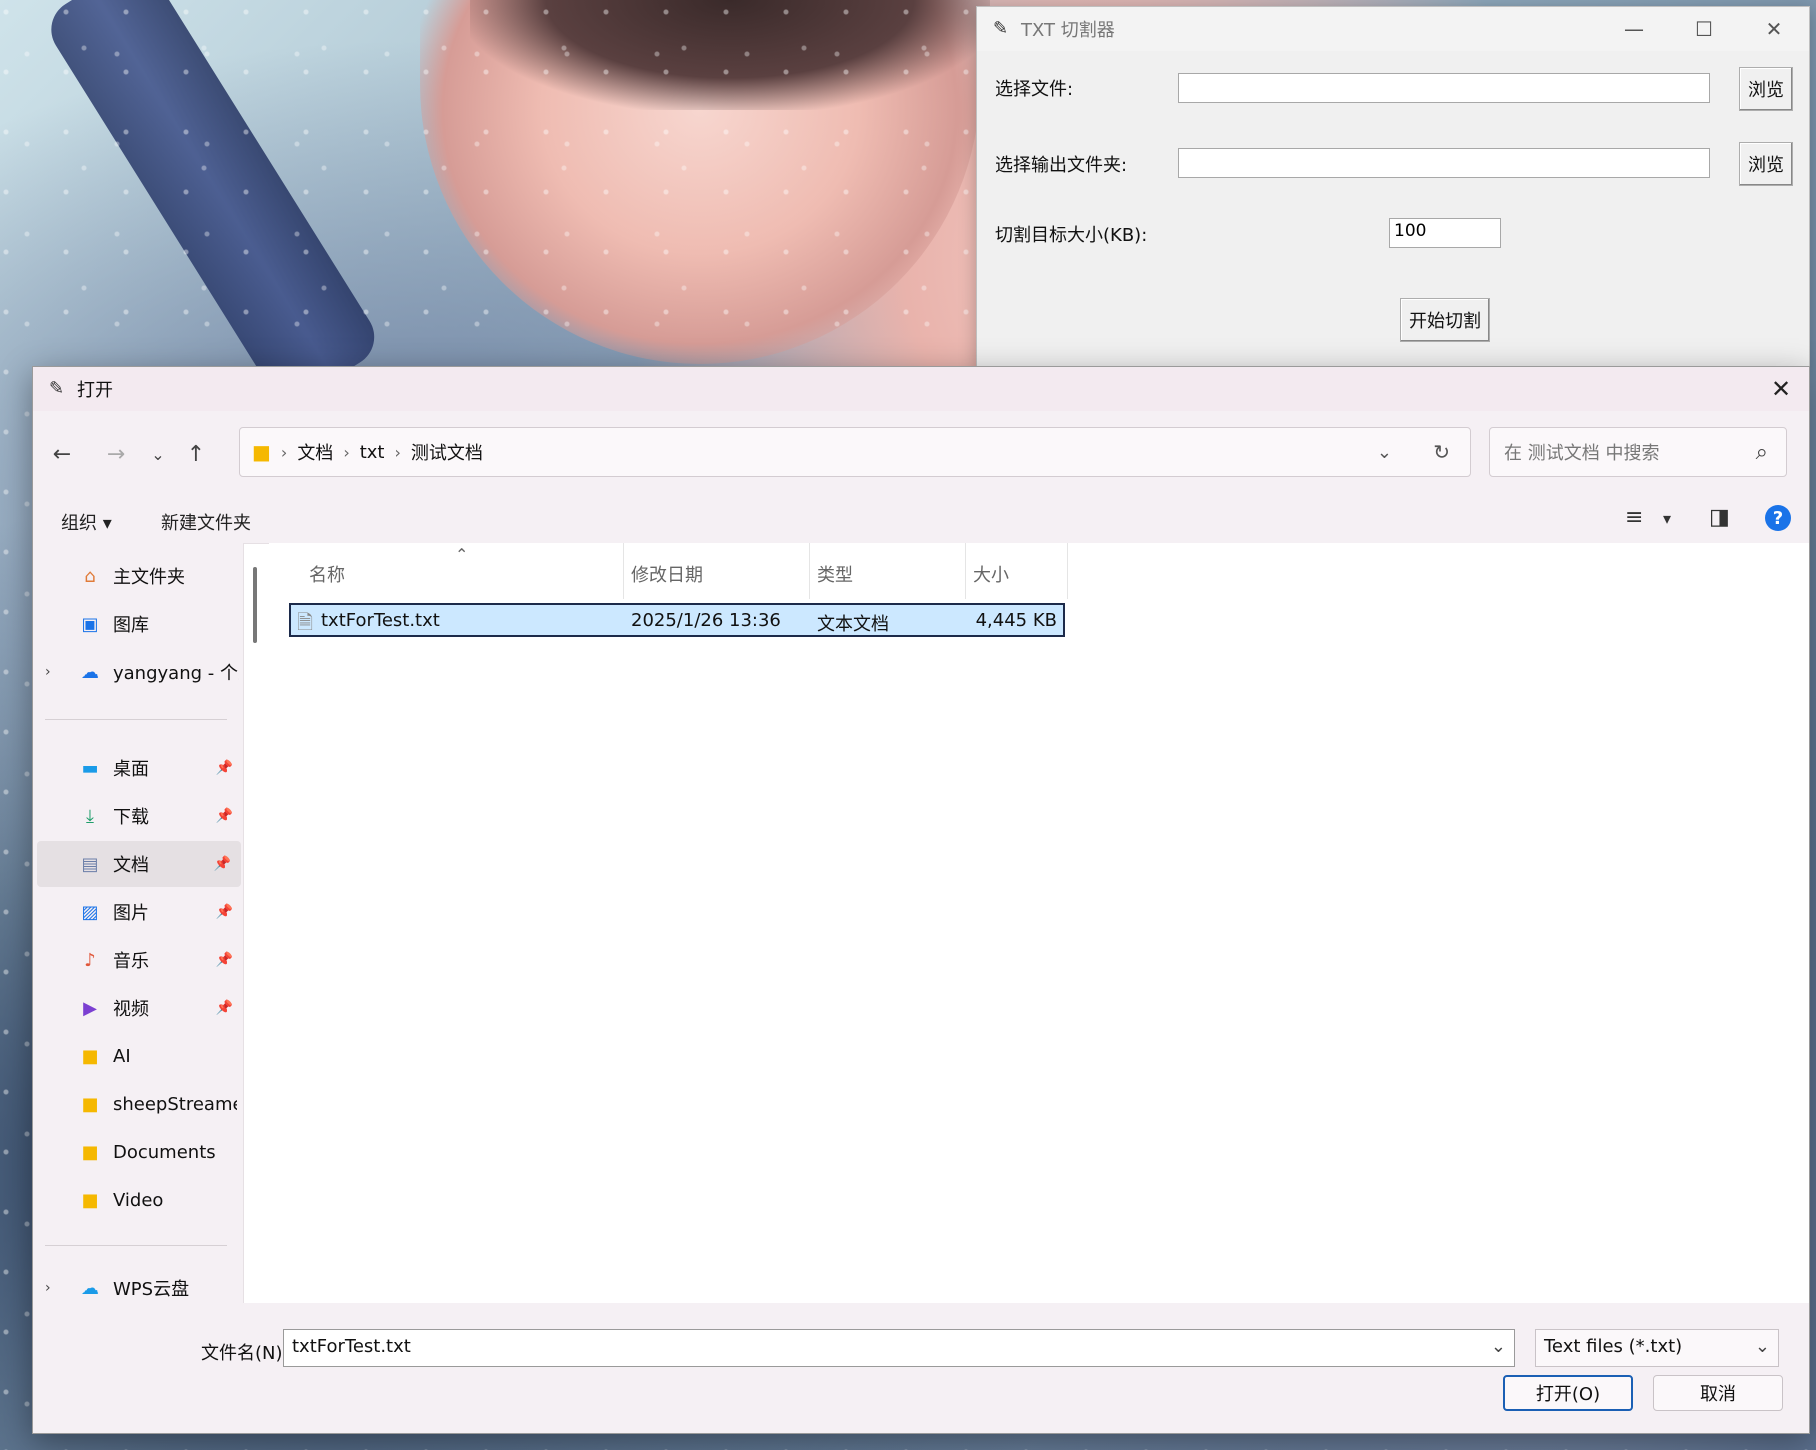 The image size is (1816, 1450). I want to click on cancel-button: 取消, so click(1718, 1393).